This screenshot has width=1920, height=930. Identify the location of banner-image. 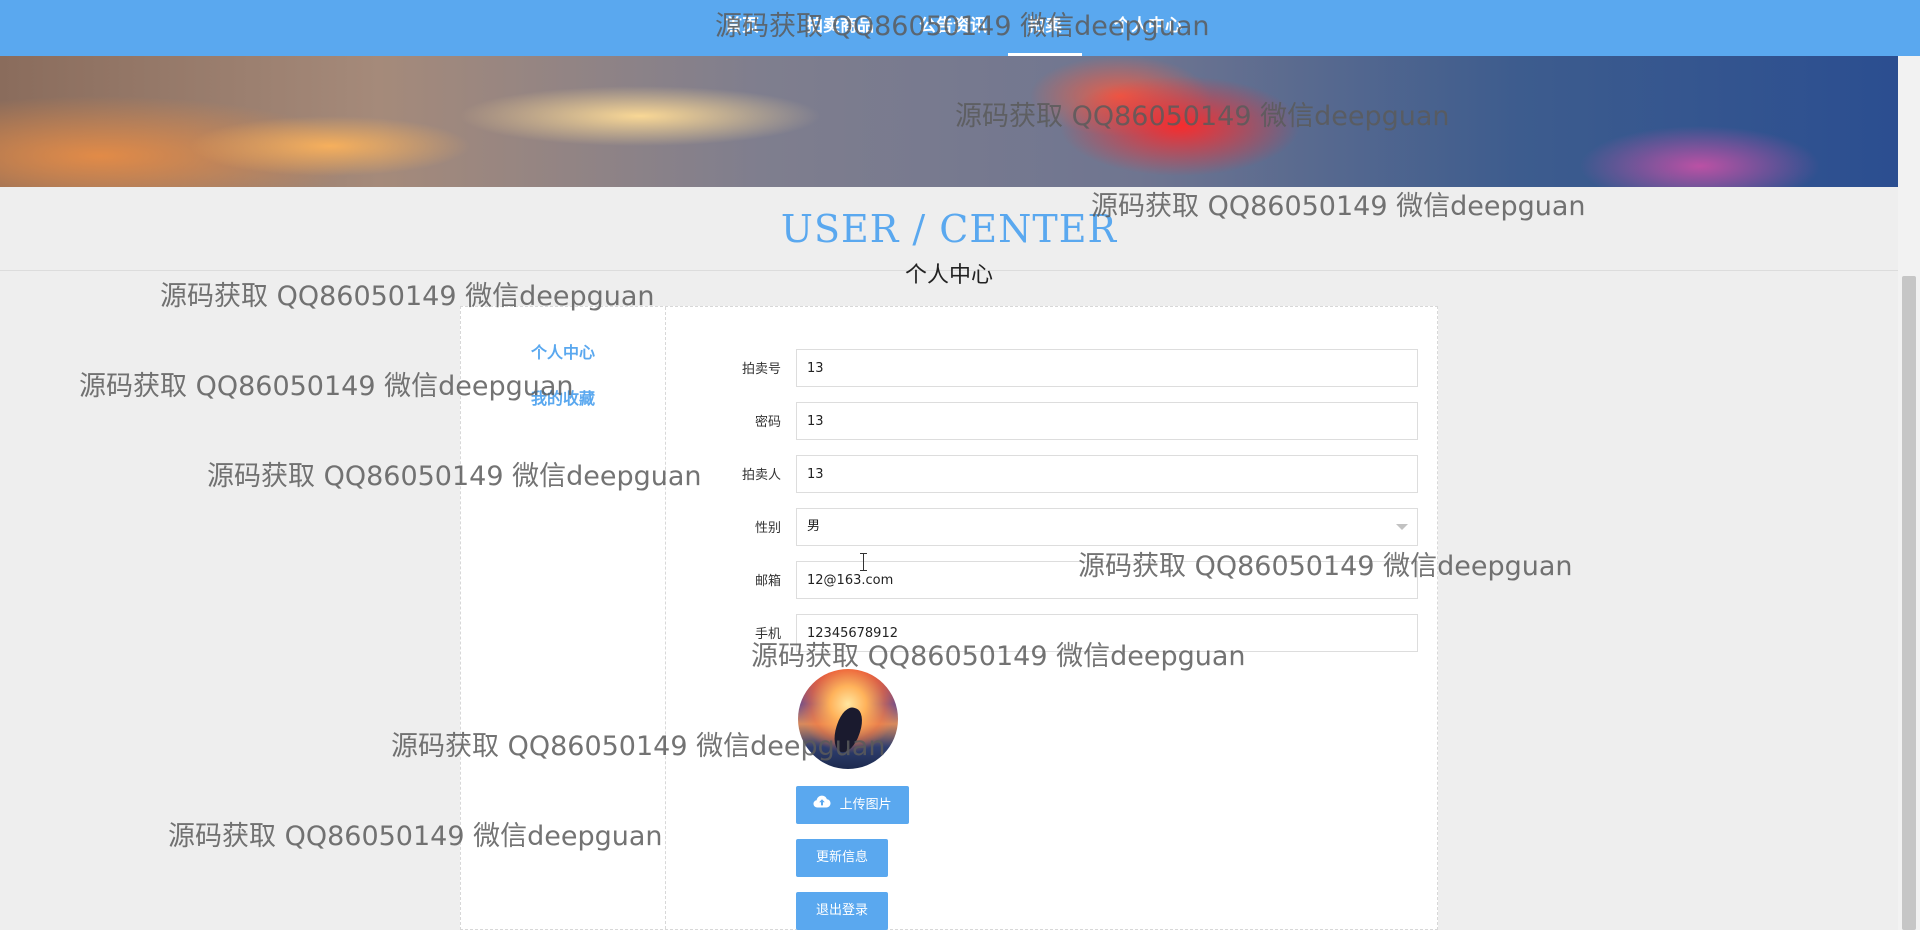
(949, 121).